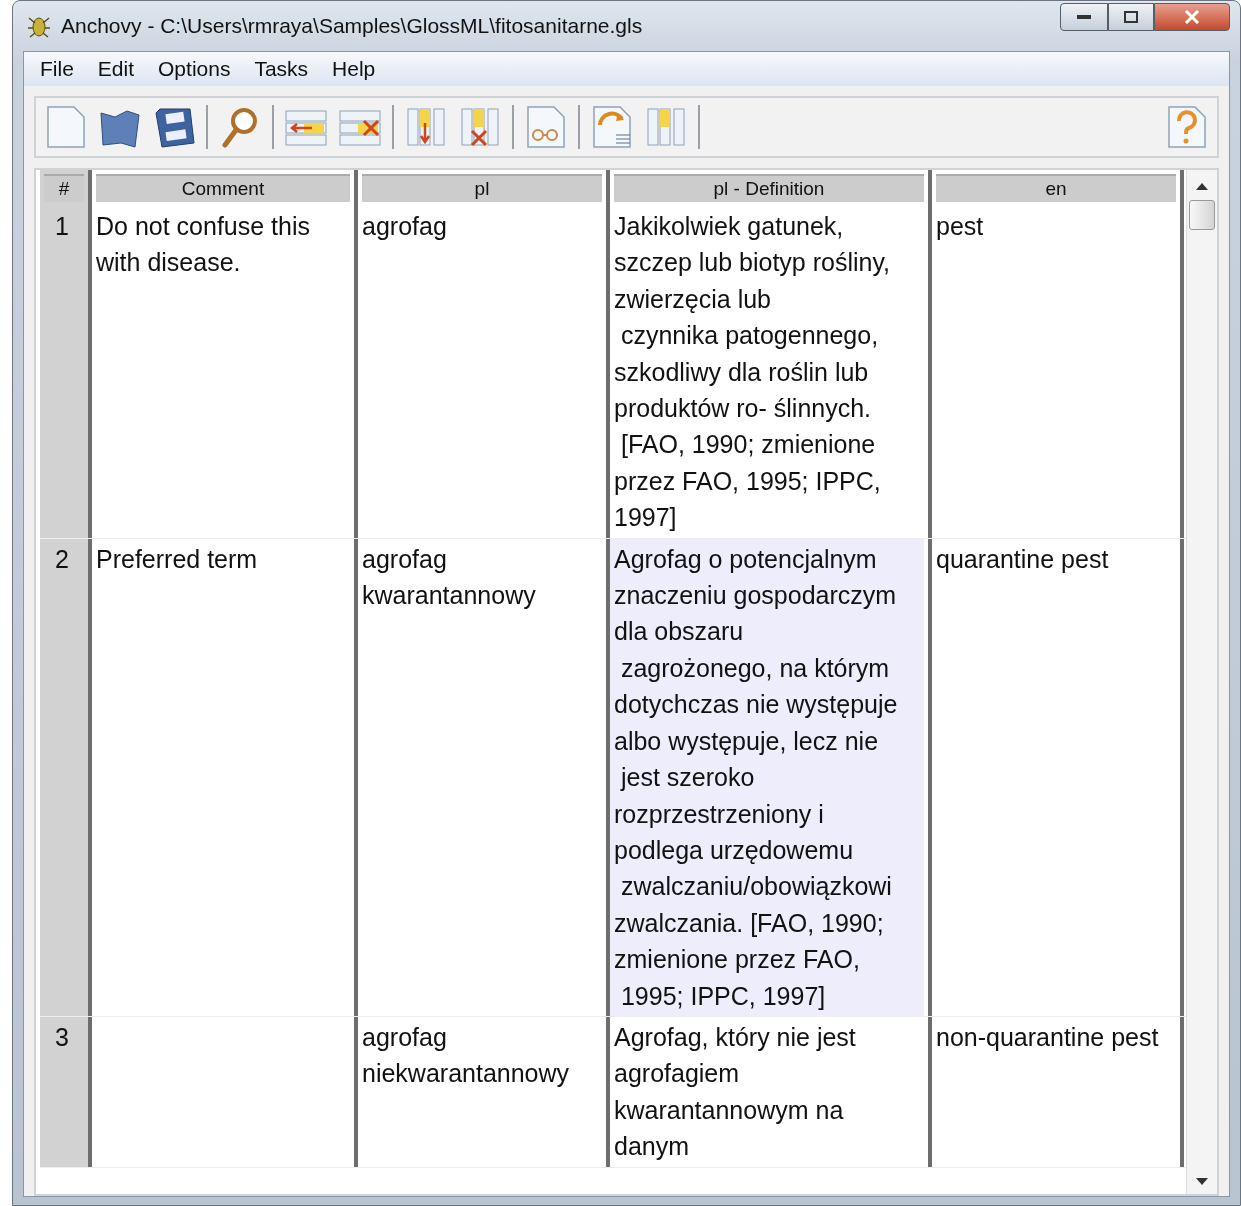 The width and height of the screenshot is (1241, 1206). Describe the element at coordinates (1202, 186) in the screenshot. I see `scroll-up-icon` at that location.